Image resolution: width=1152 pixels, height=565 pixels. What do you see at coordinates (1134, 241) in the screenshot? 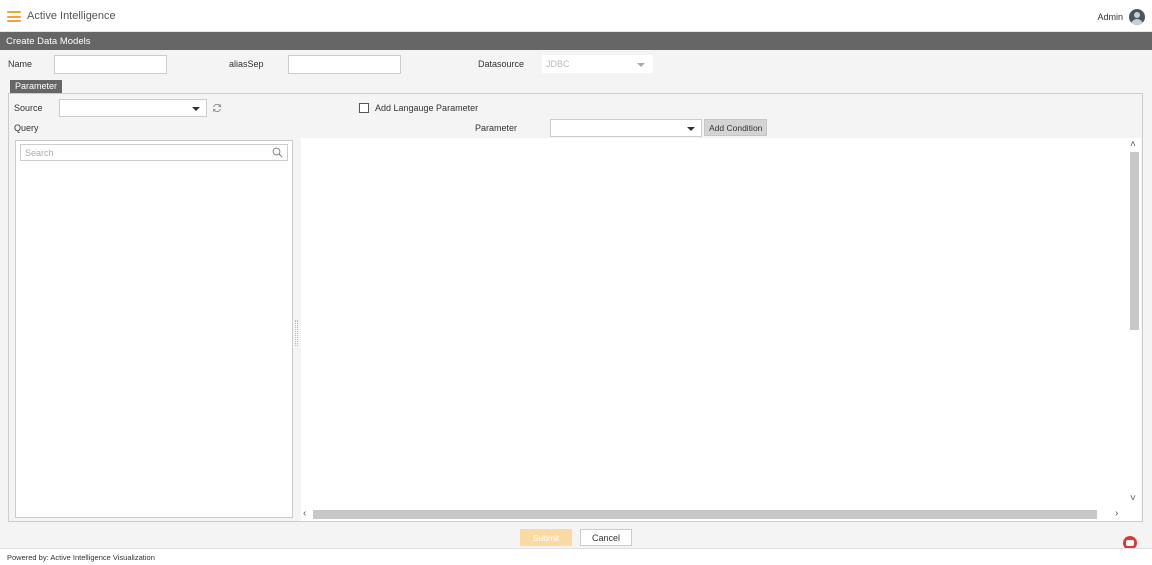
I see `vertical-scroll-thumb` at bounding box center [1134, 241].